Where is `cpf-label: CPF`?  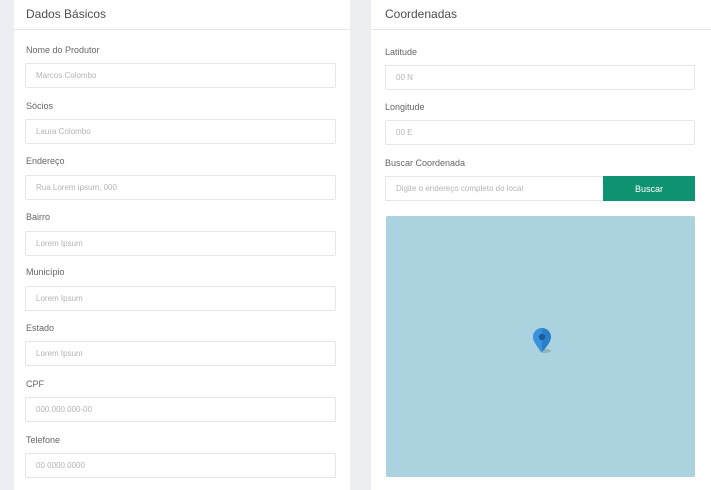 cpf-label: CPF is located at coordinates (35, 384).